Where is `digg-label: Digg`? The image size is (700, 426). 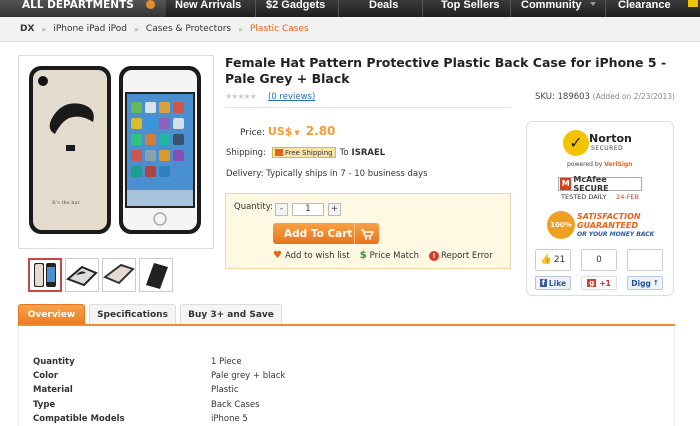
digg-label: Digg is located at coordinates (641, 283).